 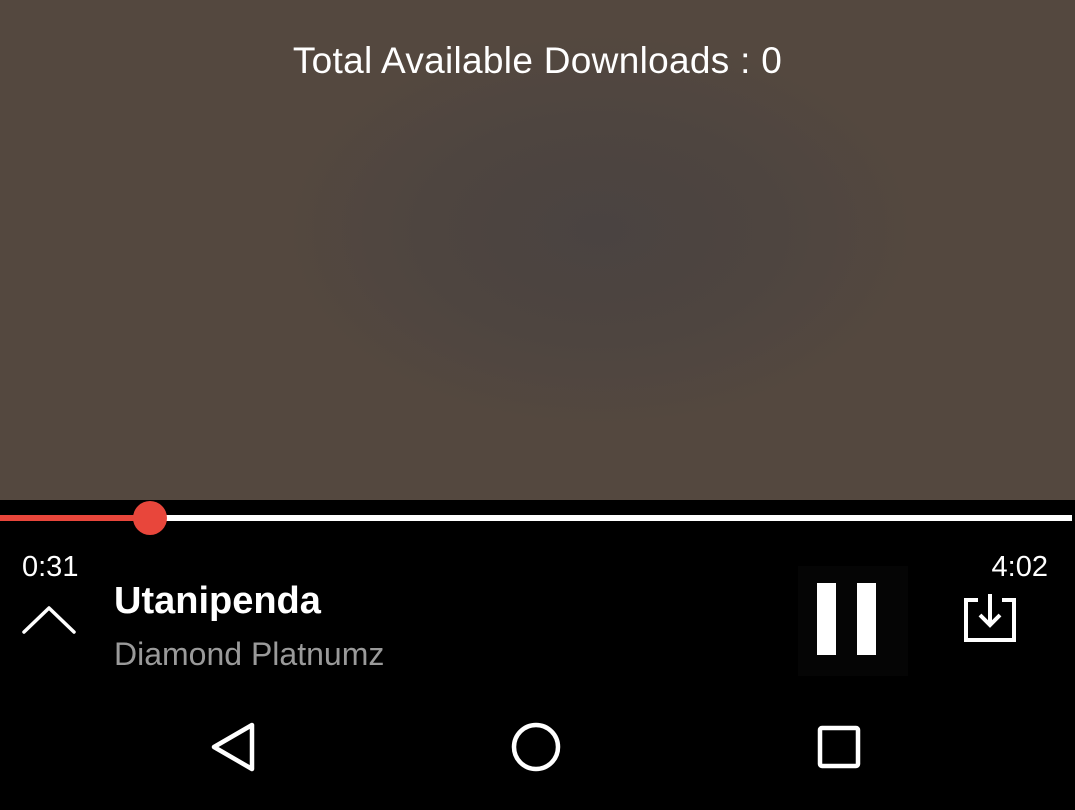 What do you see at coordinates (217, 601) in the screenshot?
I see `track-title: Utanipenda` at bounding box center [217, 601].